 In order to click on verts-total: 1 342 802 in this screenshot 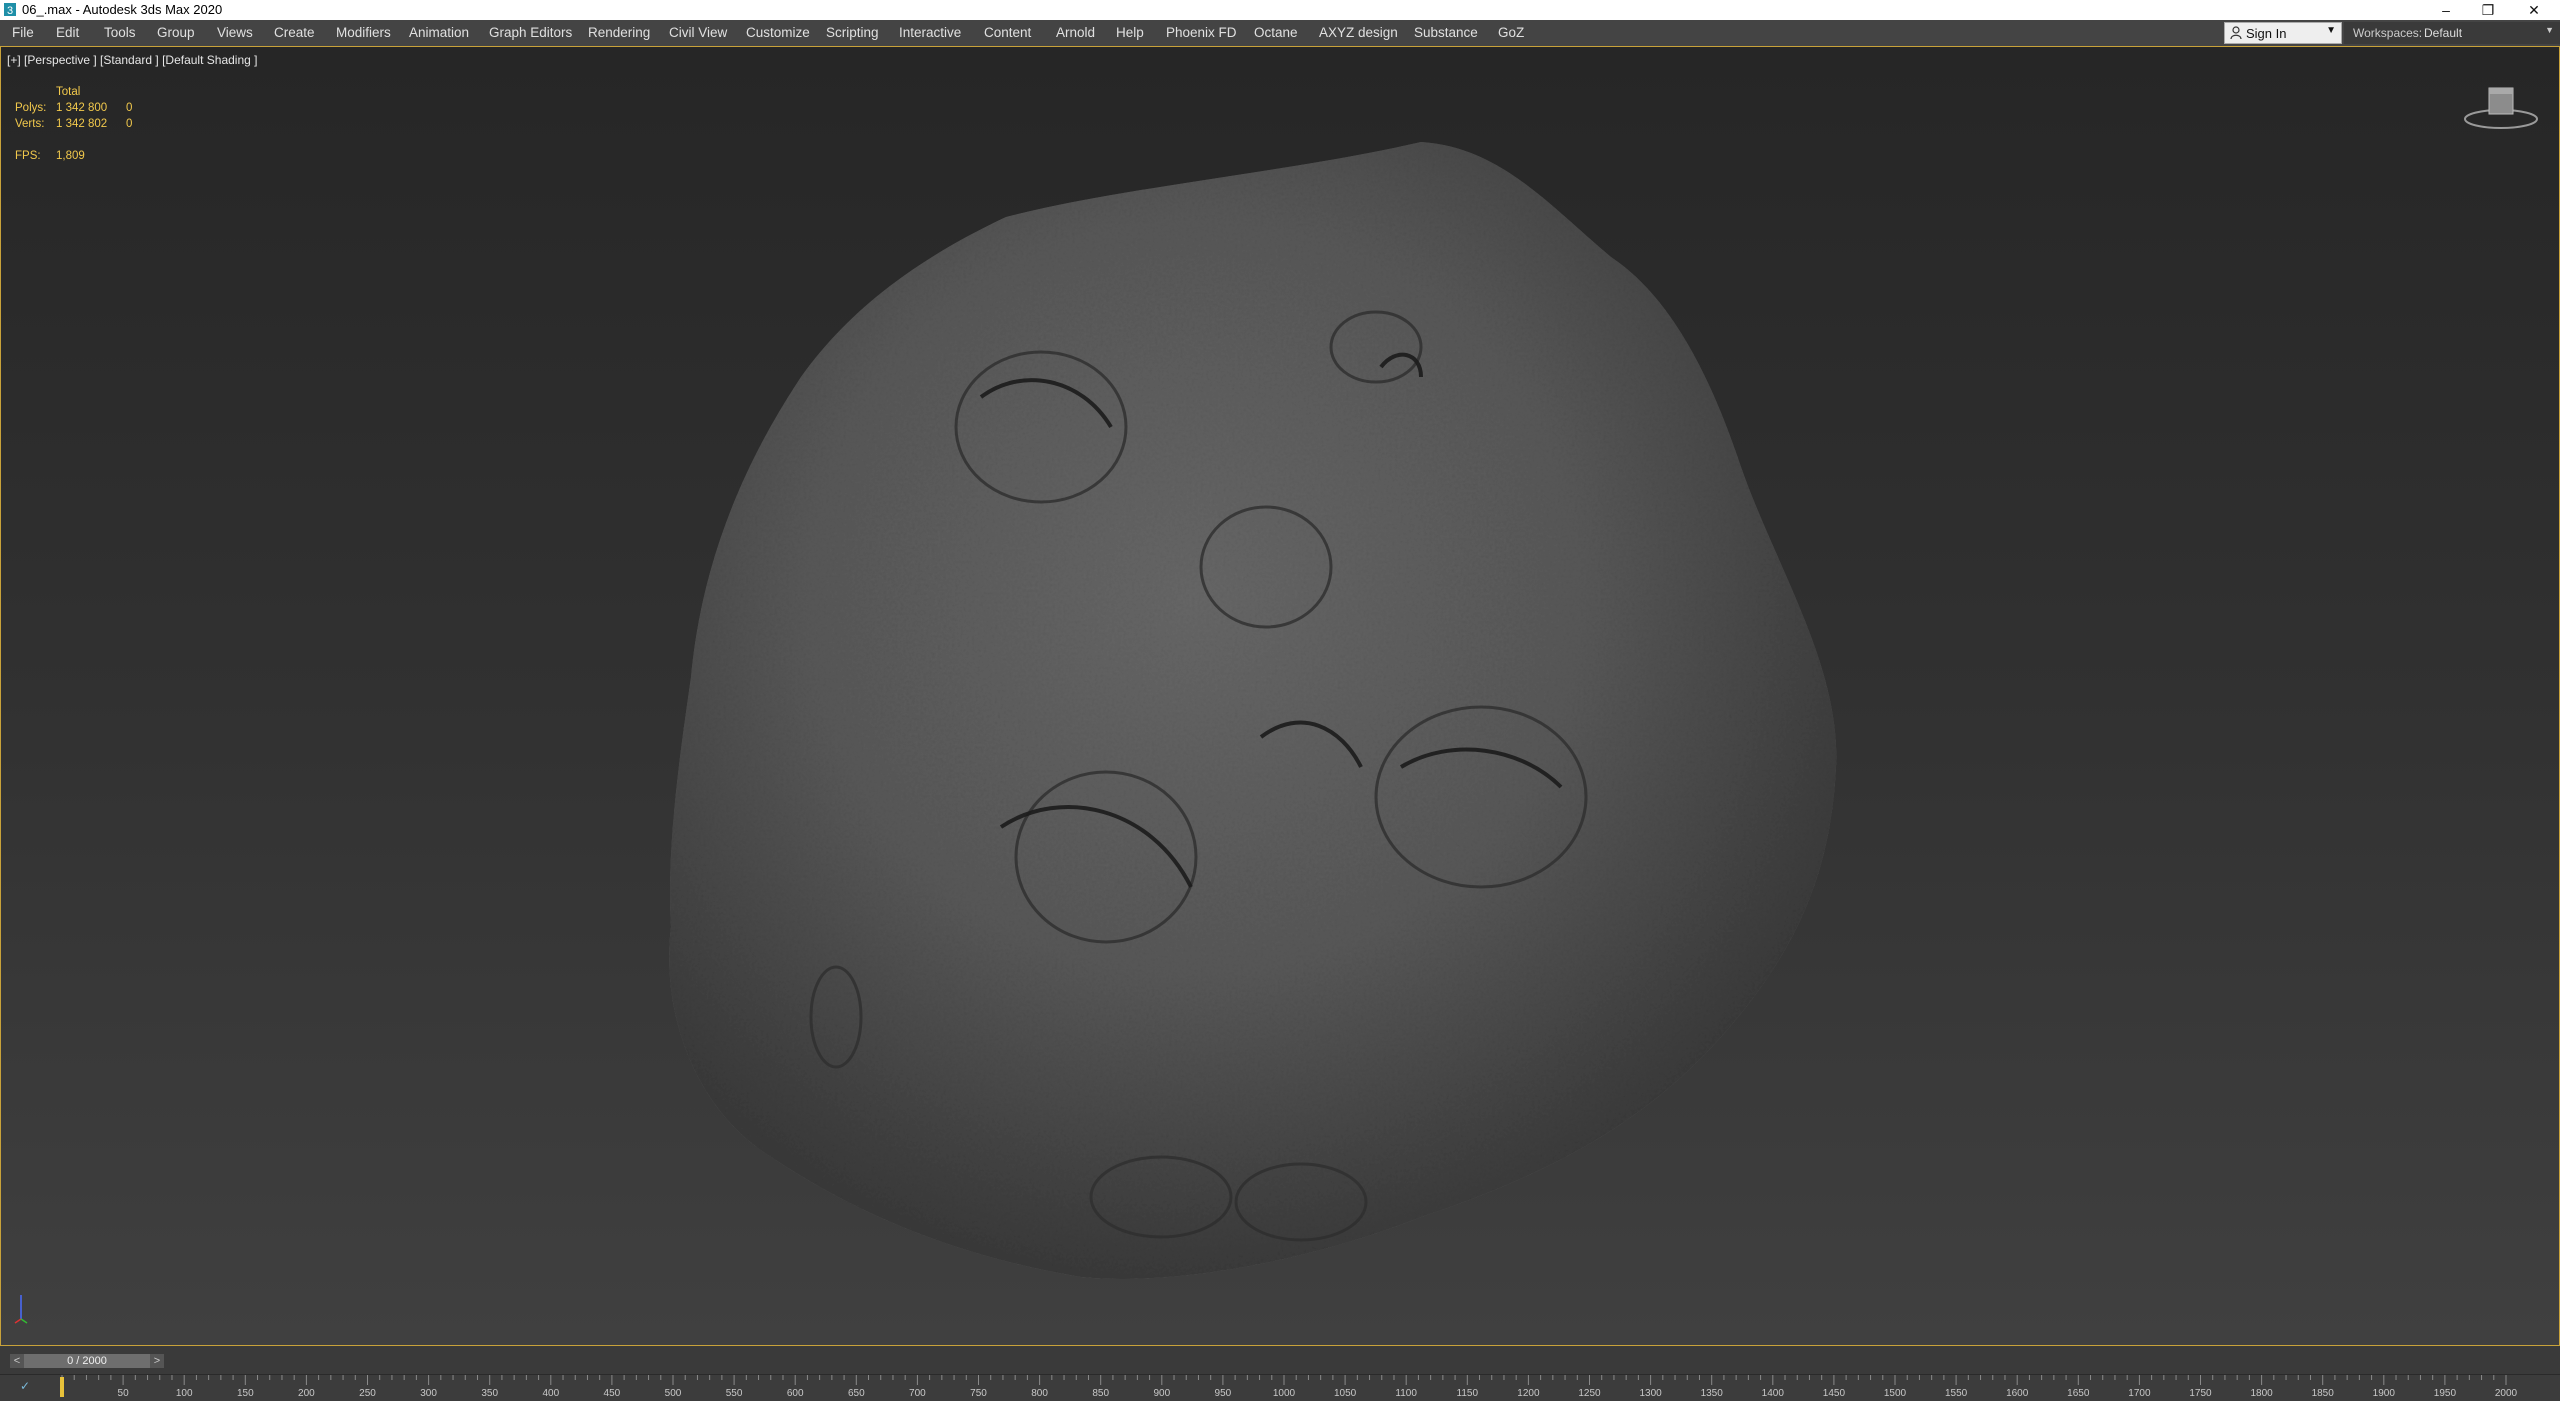, I will do `click(82, 124)`.